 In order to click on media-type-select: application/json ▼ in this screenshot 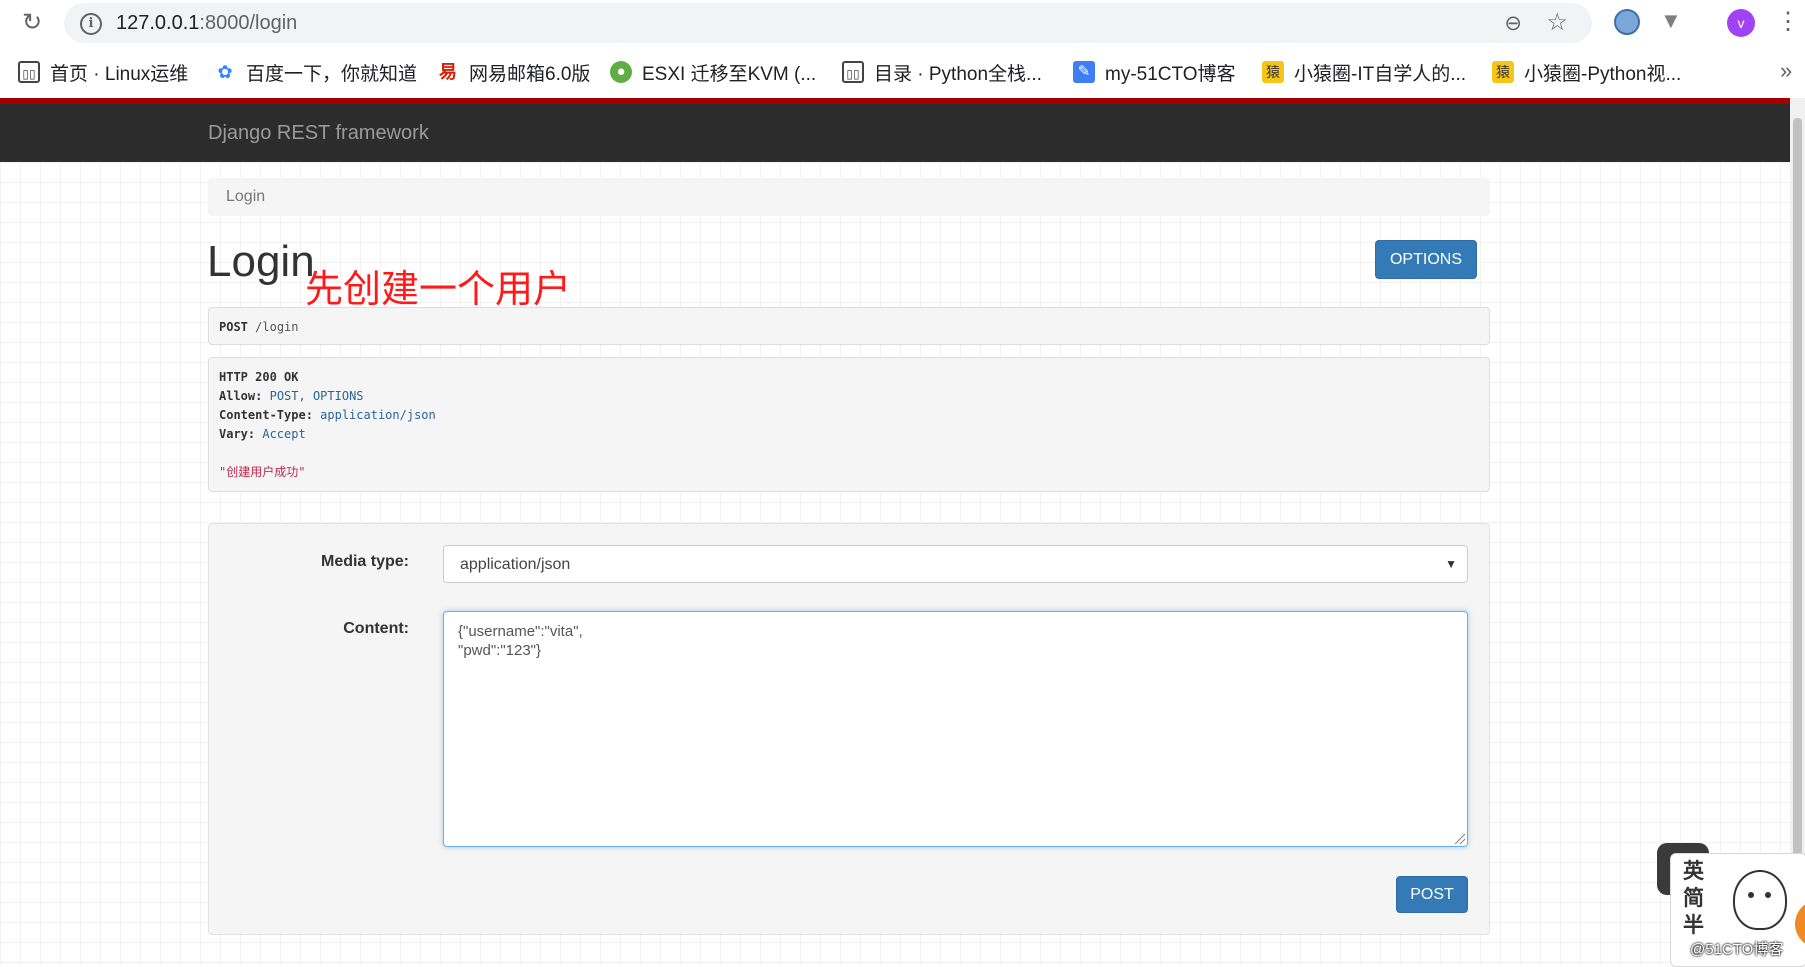, I will do `click(955, 564)`.